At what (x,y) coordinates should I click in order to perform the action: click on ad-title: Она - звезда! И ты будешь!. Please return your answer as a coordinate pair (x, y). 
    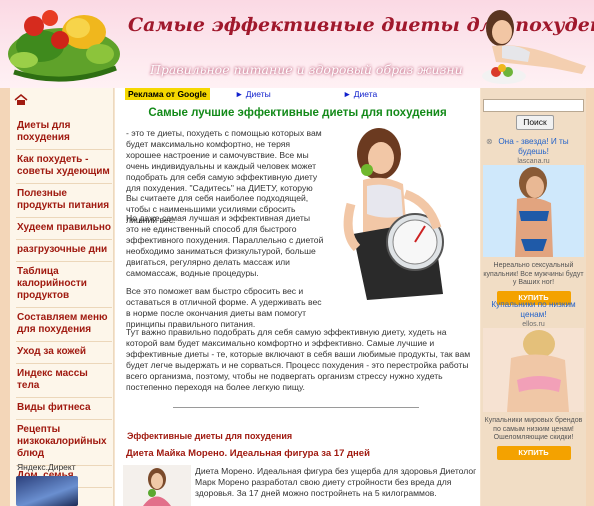
    Looking at the image, I should click on (533, 147).